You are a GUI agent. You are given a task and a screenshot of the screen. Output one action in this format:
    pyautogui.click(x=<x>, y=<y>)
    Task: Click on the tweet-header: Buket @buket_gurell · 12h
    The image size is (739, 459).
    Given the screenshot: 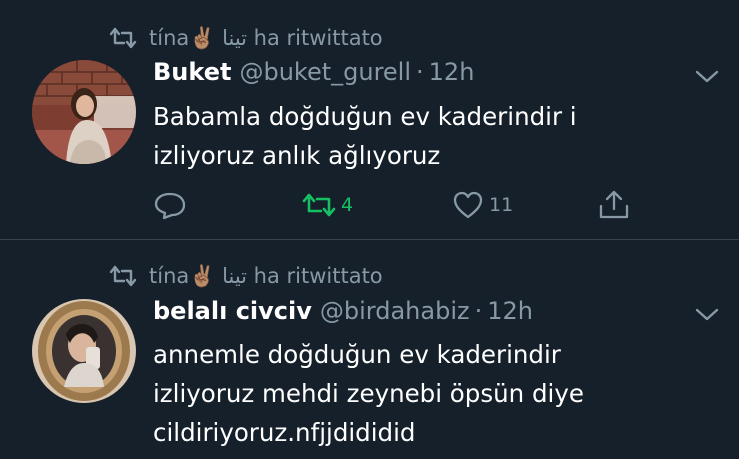 What is the action you would take?
    pyautogui.click(x=313, y=75)
    